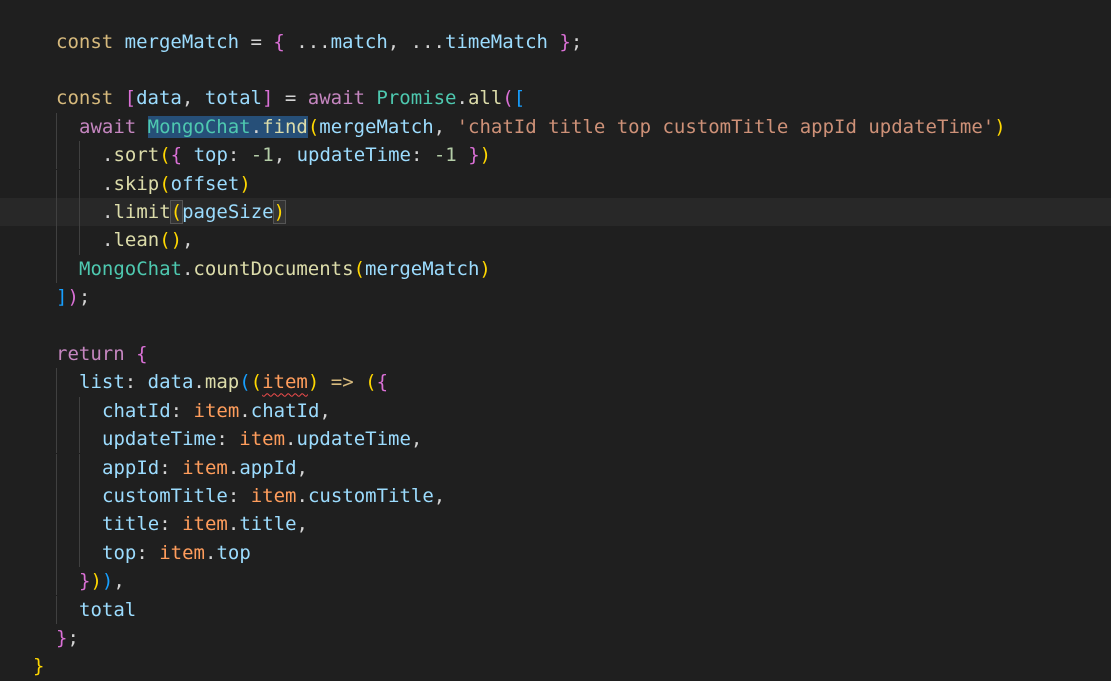 The width and height of the screenshot is (1111, 681). I want to click on code-token: -1, so click(445, 155).